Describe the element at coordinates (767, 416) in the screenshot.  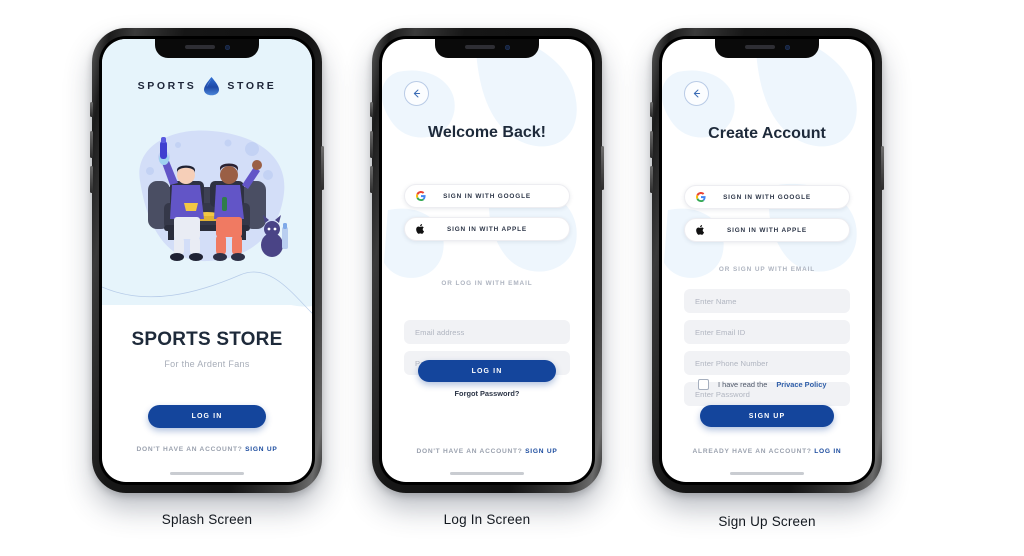
I see `signup-button: SIGN UP` at that location.